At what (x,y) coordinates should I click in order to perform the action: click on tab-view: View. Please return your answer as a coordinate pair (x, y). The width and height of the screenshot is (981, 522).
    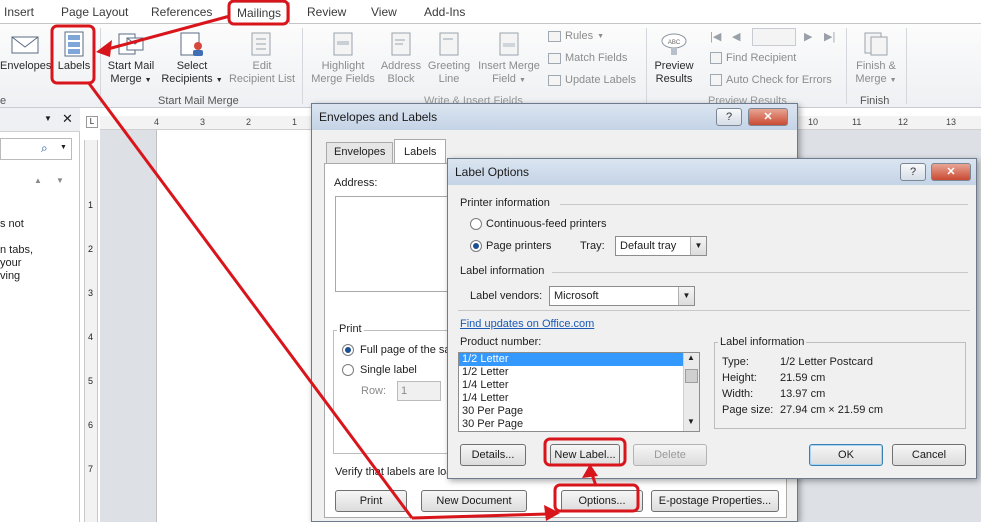
    Looking at the image, I should click on (384, 12).